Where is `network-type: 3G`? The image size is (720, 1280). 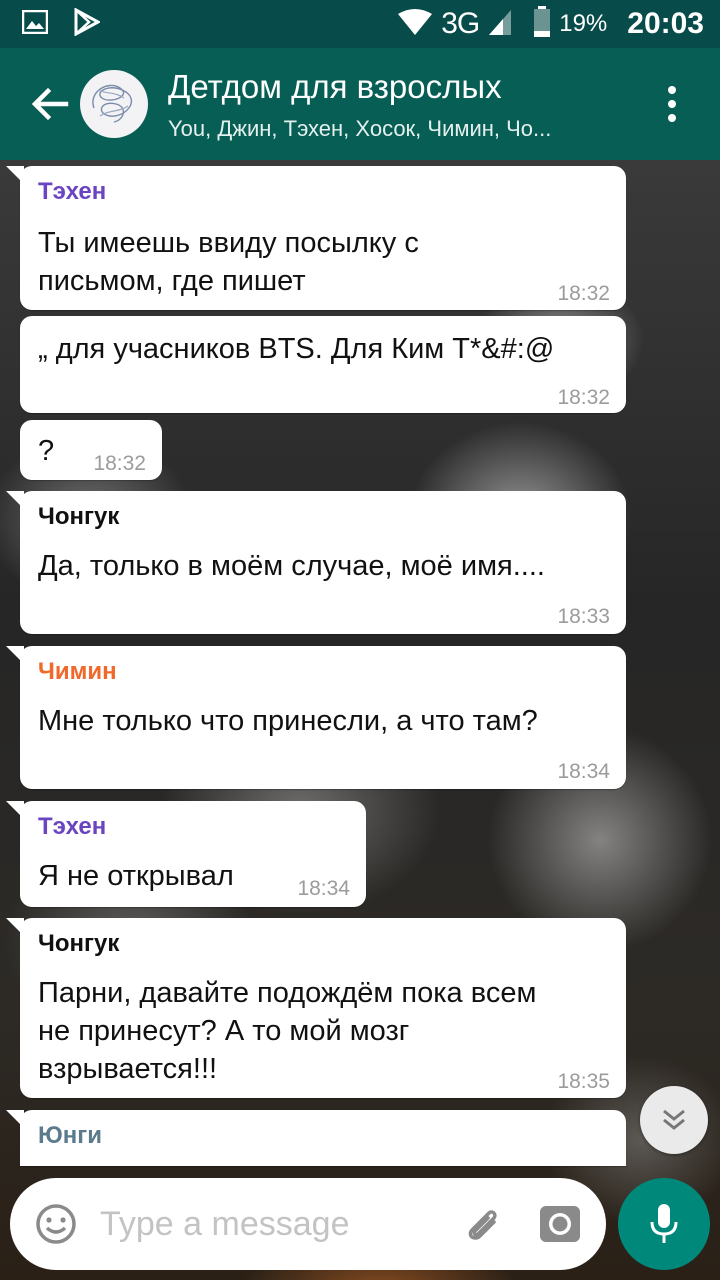
network-type: 3G is located at coordinates (460, 23).